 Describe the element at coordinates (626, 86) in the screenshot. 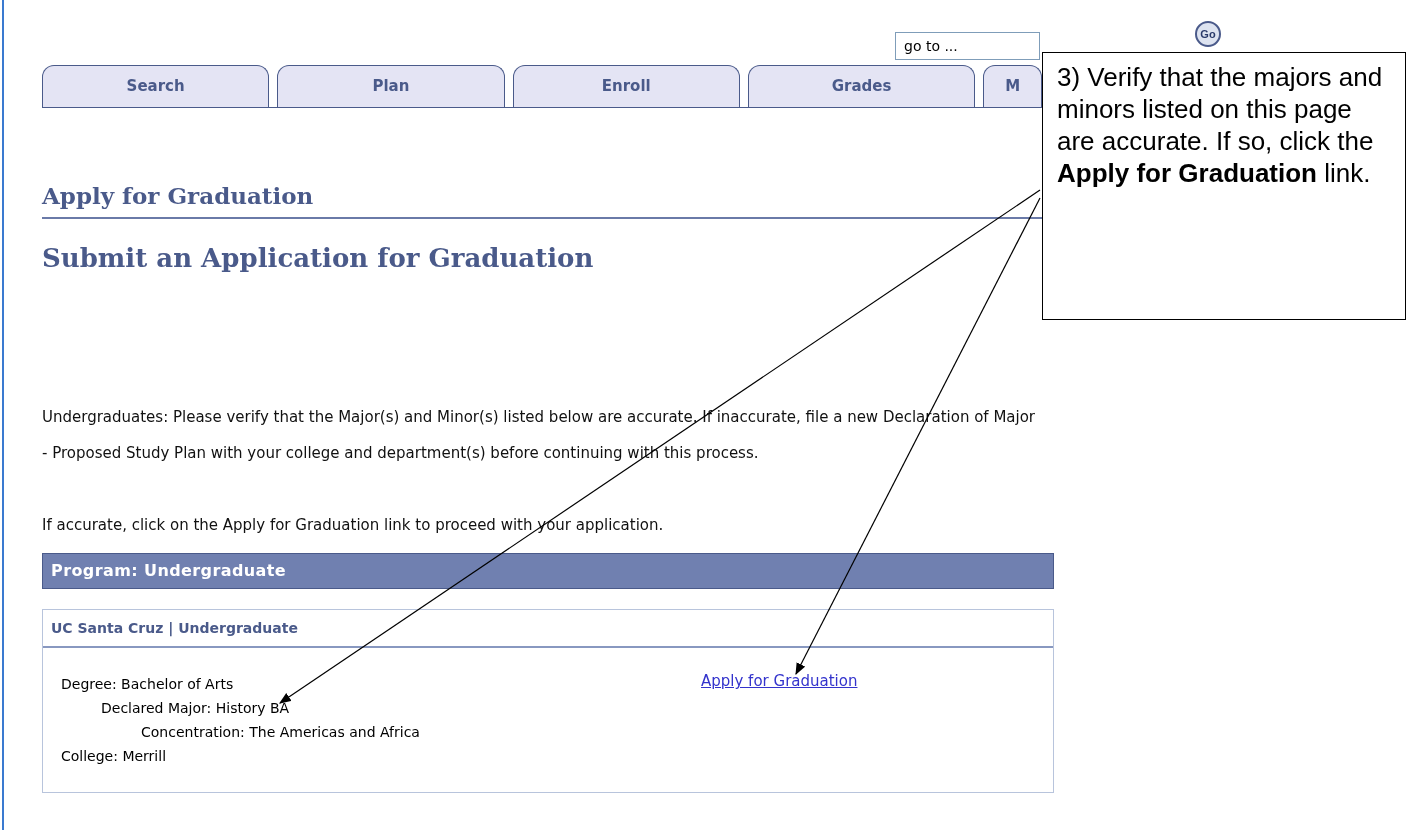

I see `tab: Enroll` at that location.